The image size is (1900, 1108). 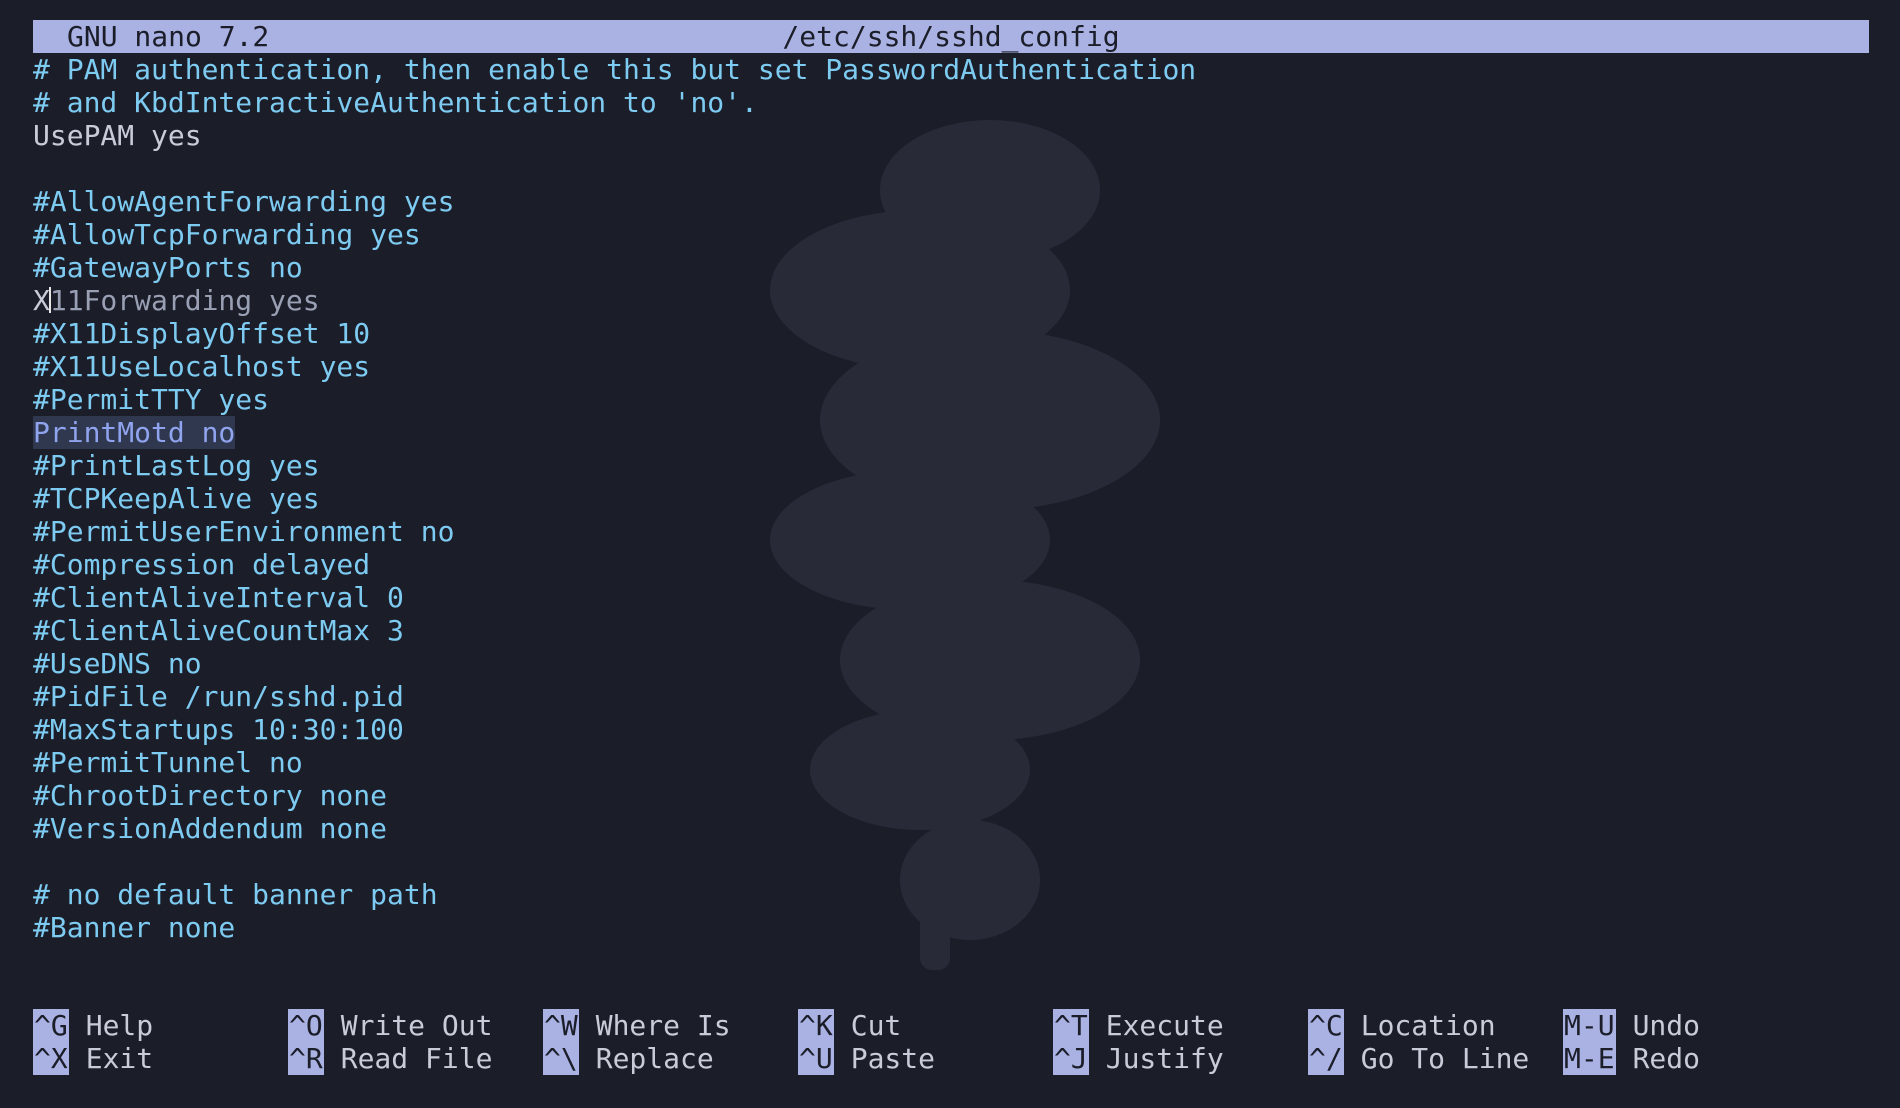 I want to click on shortcut-label: Read File, so click(x=416, y=1058).